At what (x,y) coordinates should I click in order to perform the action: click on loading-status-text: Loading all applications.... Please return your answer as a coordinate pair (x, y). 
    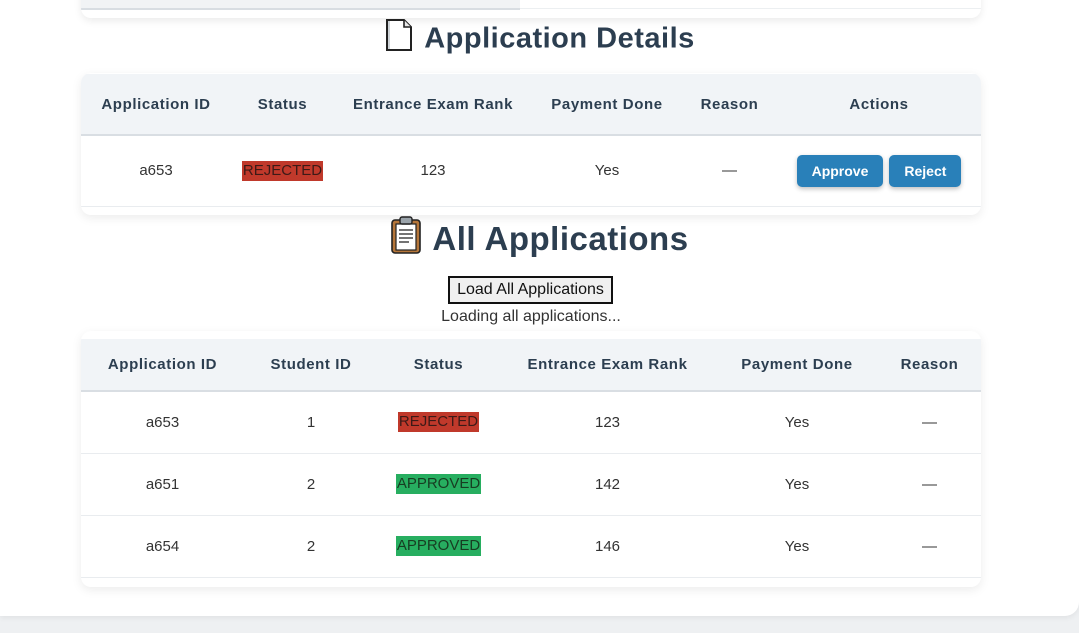
    Looking at the image, I should click on (531, 316).